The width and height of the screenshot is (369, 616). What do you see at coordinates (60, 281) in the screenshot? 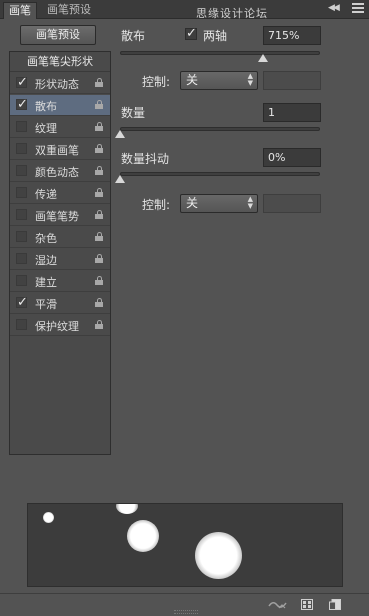
I see `list-item-build-up: 建立` at bounding box center [60, 281].